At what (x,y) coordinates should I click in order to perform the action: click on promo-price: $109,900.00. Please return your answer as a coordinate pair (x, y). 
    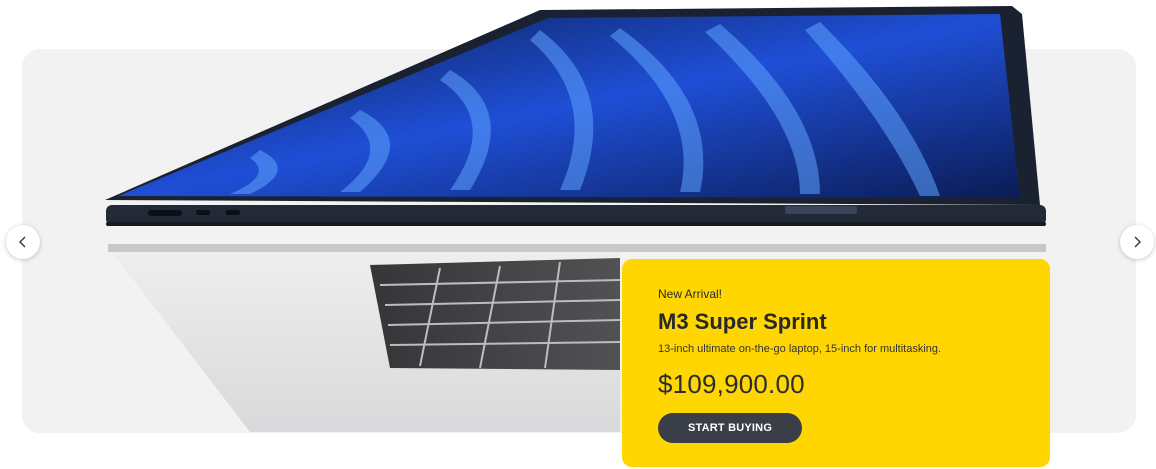
    Looking at the image, I should click on (731, 384).